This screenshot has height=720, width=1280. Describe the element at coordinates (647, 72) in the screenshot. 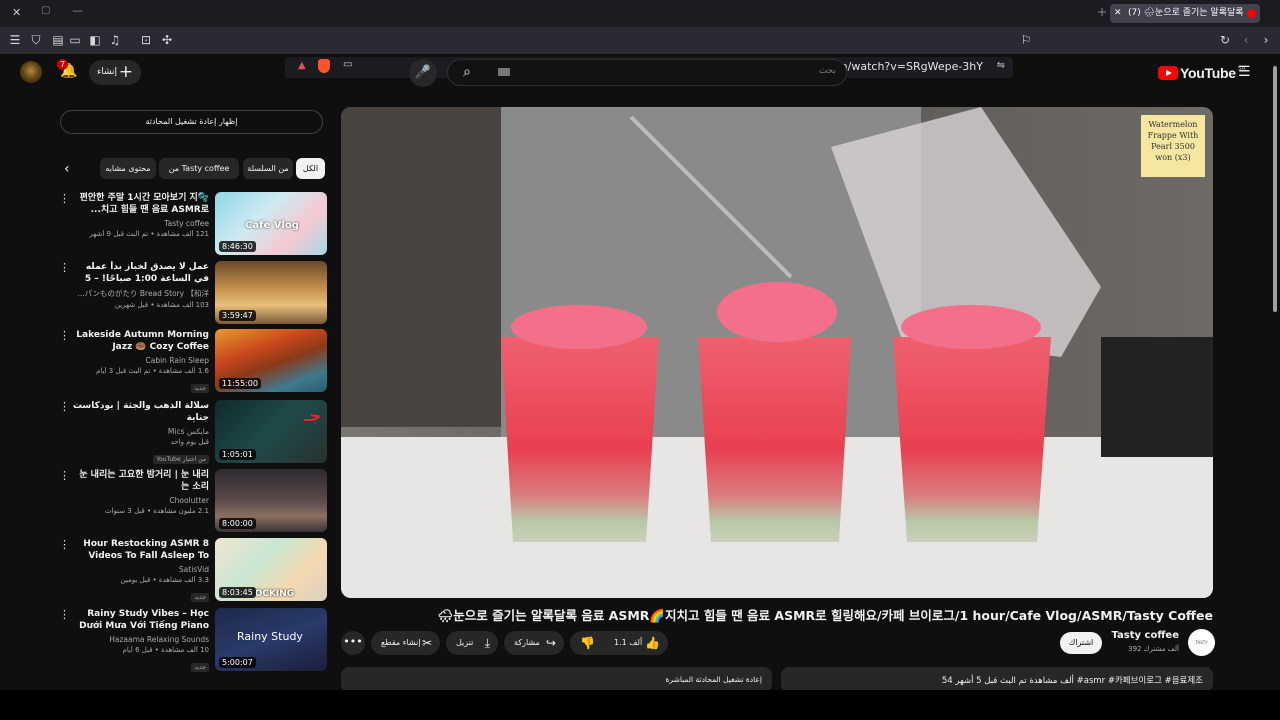

I see `search-box: بحث` at that location.